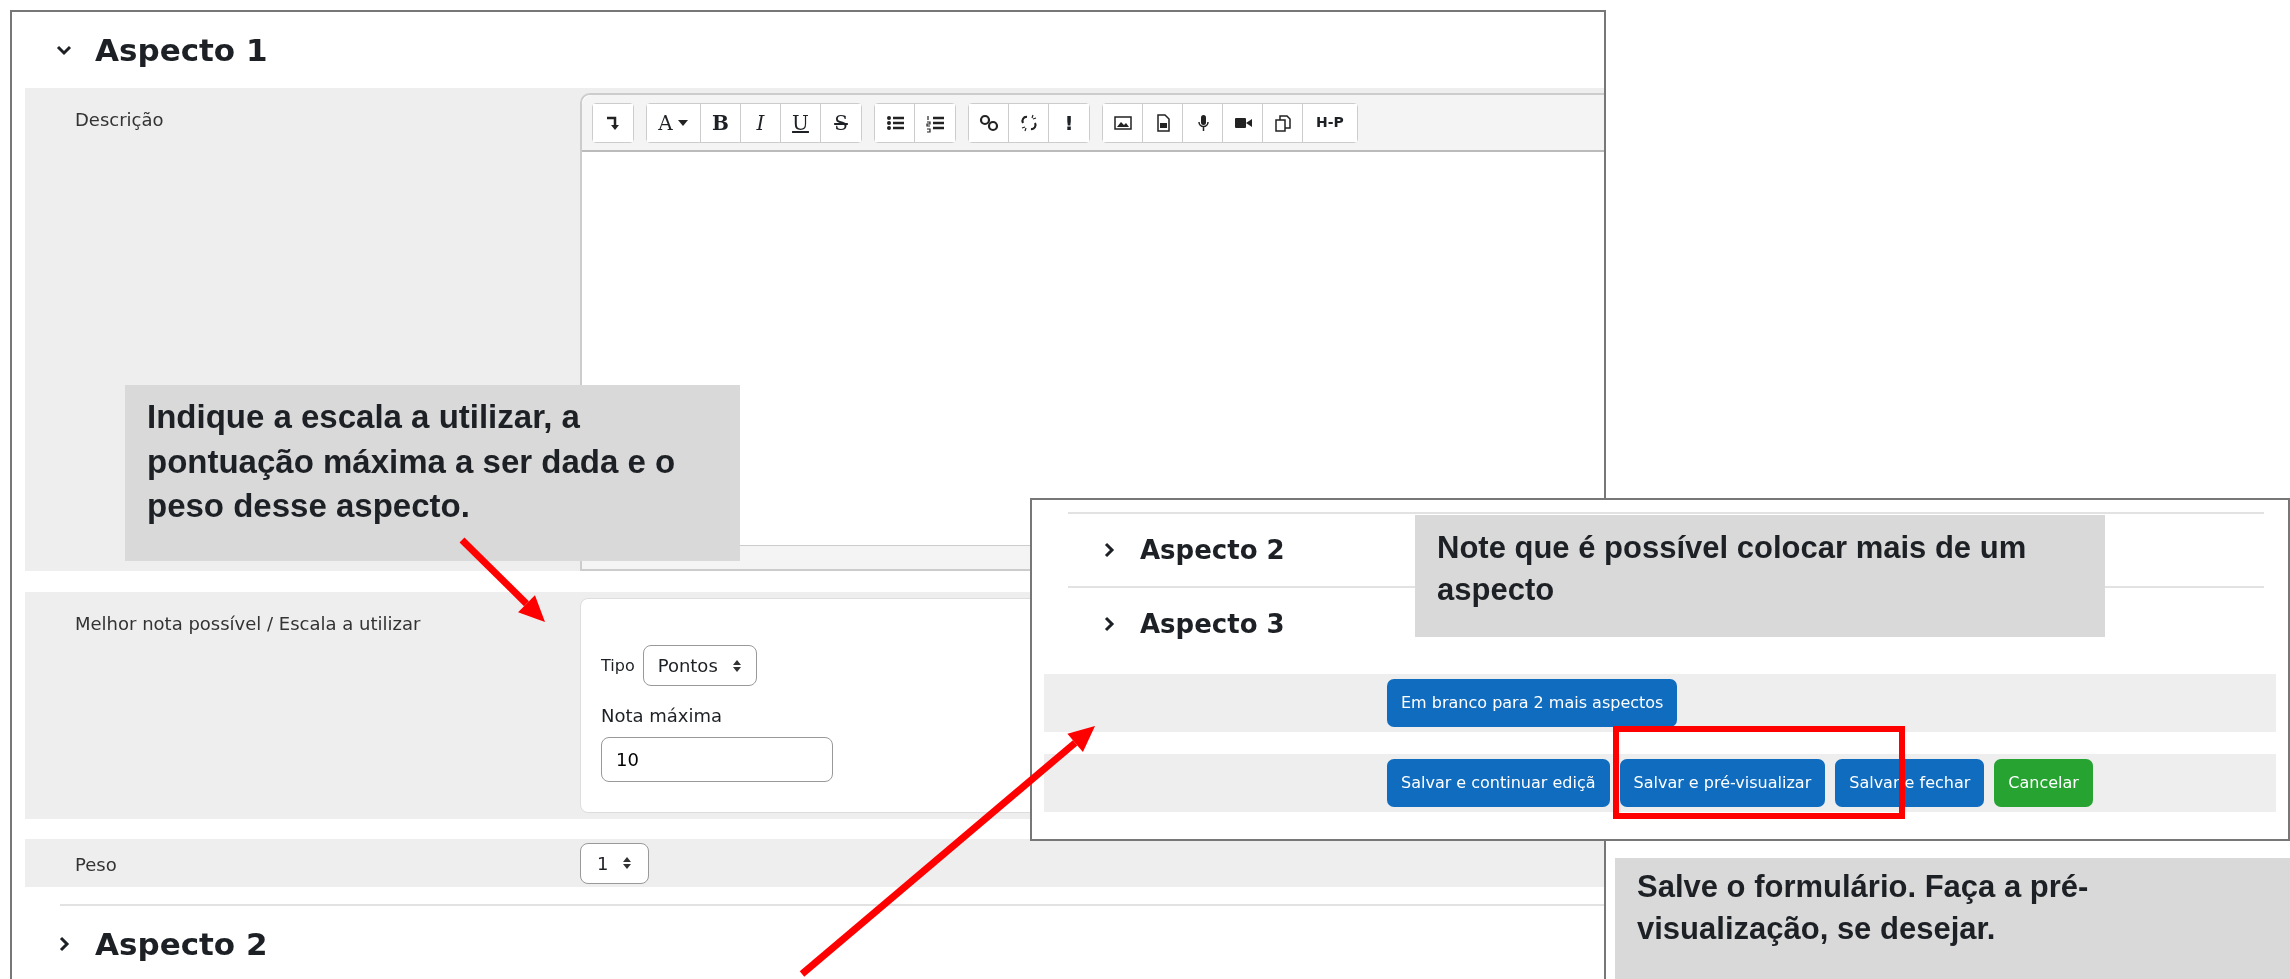  What do you see at coordinates (618, 665) in the screenshot?
I see `field-label: Tipo` at bounding box center [618, 665].